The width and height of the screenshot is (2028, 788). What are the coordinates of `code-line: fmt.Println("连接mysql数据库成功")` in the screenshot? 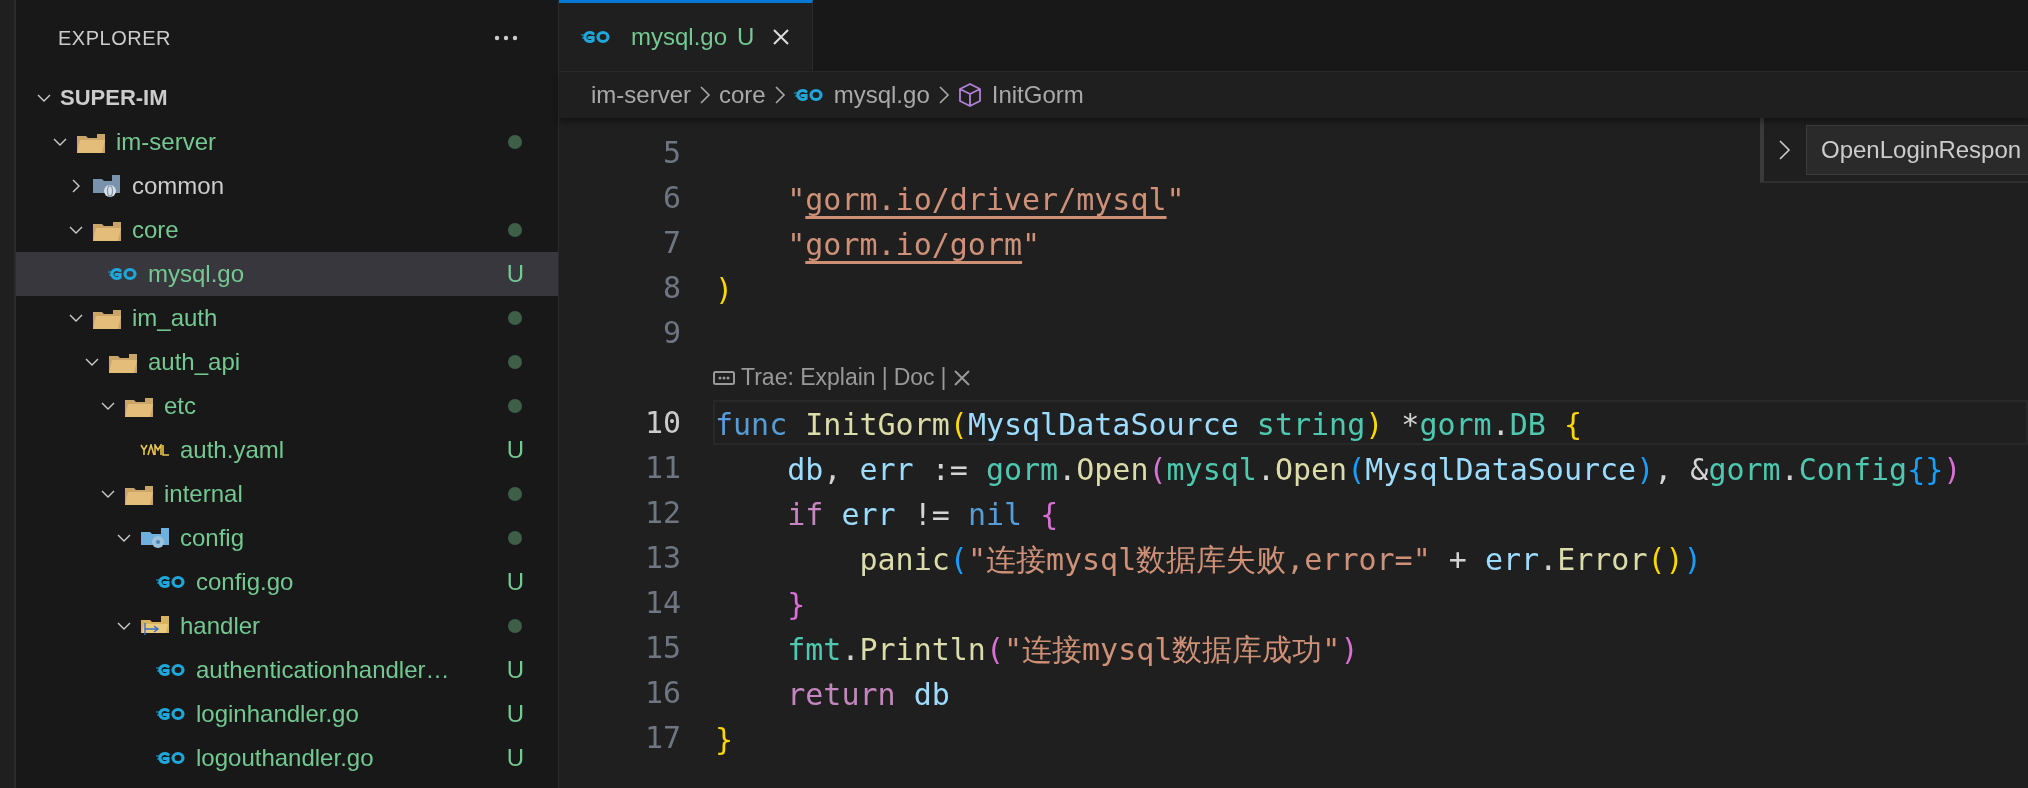 It's located at (1073, 650).